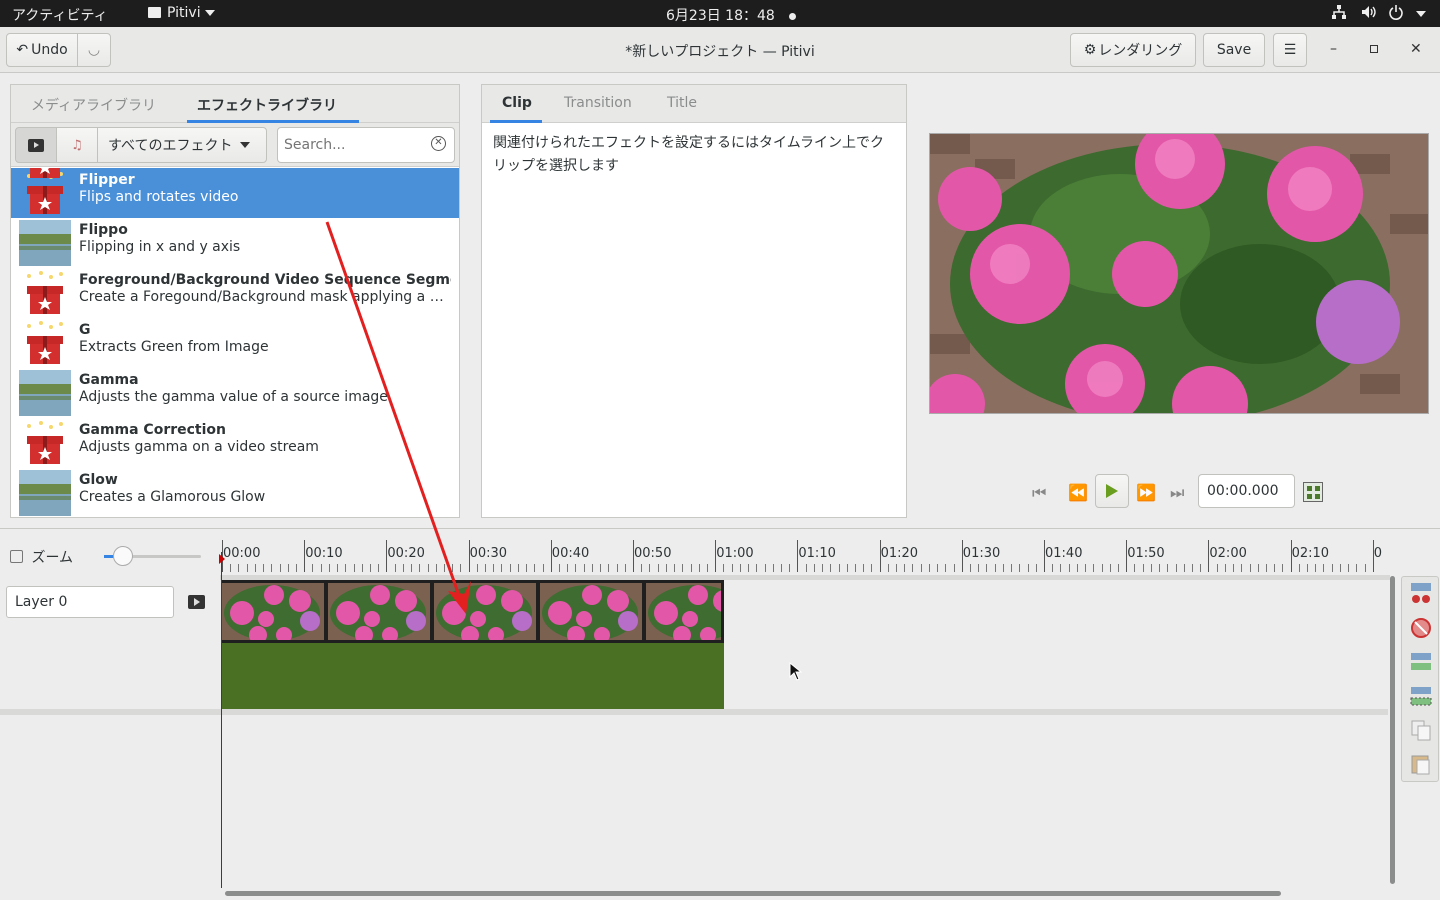  I want to click on mouse-cursor-icon, so click(796, 671).